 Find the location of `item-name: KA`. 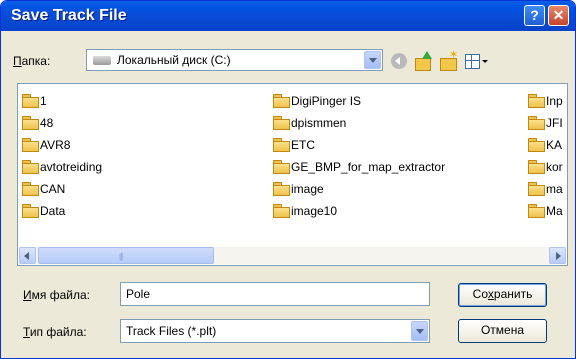

item-name: KA is located at coordinates (554, 145).